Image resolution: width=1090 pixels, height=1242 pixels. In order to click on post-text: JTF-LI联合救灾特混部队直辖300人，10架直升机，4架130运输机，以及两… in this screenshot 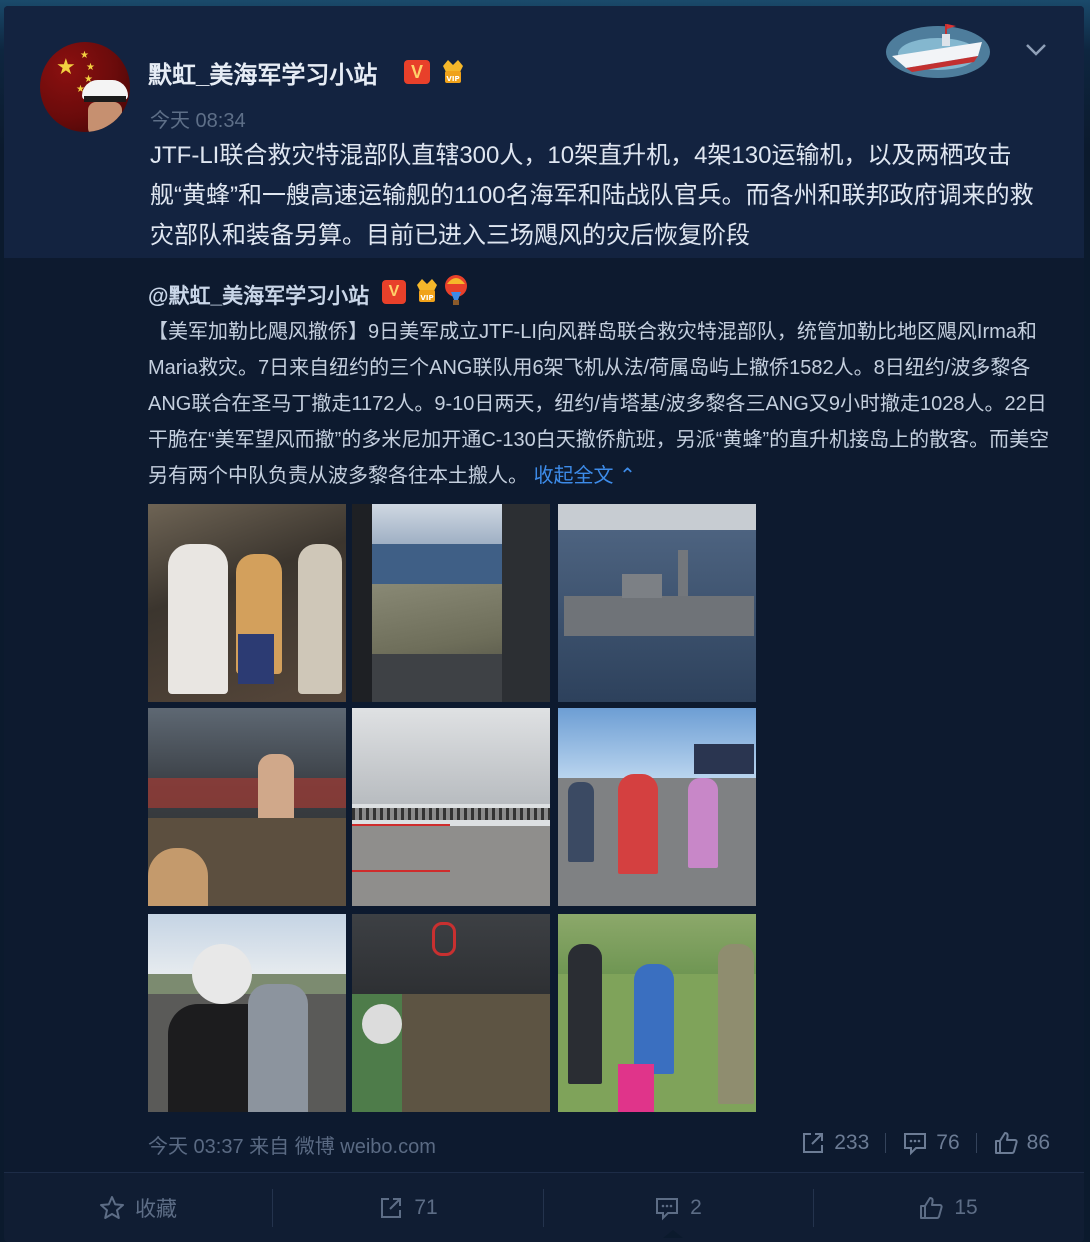, I will do `click(592, 195)`.